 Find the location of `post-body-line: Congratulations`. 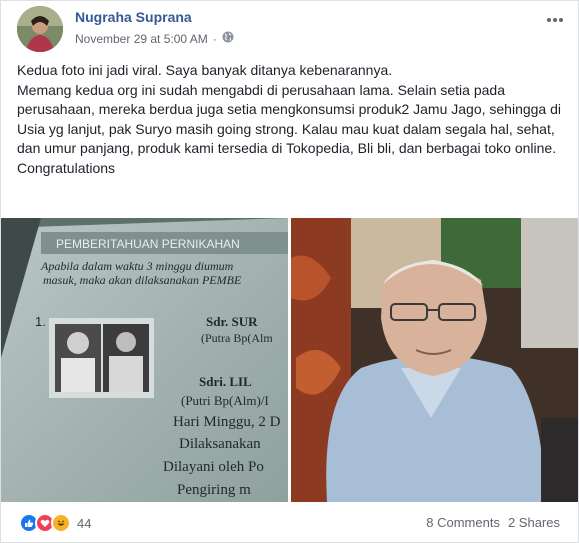

post-body-line: Congratulations is located at coordinates (66, 167).